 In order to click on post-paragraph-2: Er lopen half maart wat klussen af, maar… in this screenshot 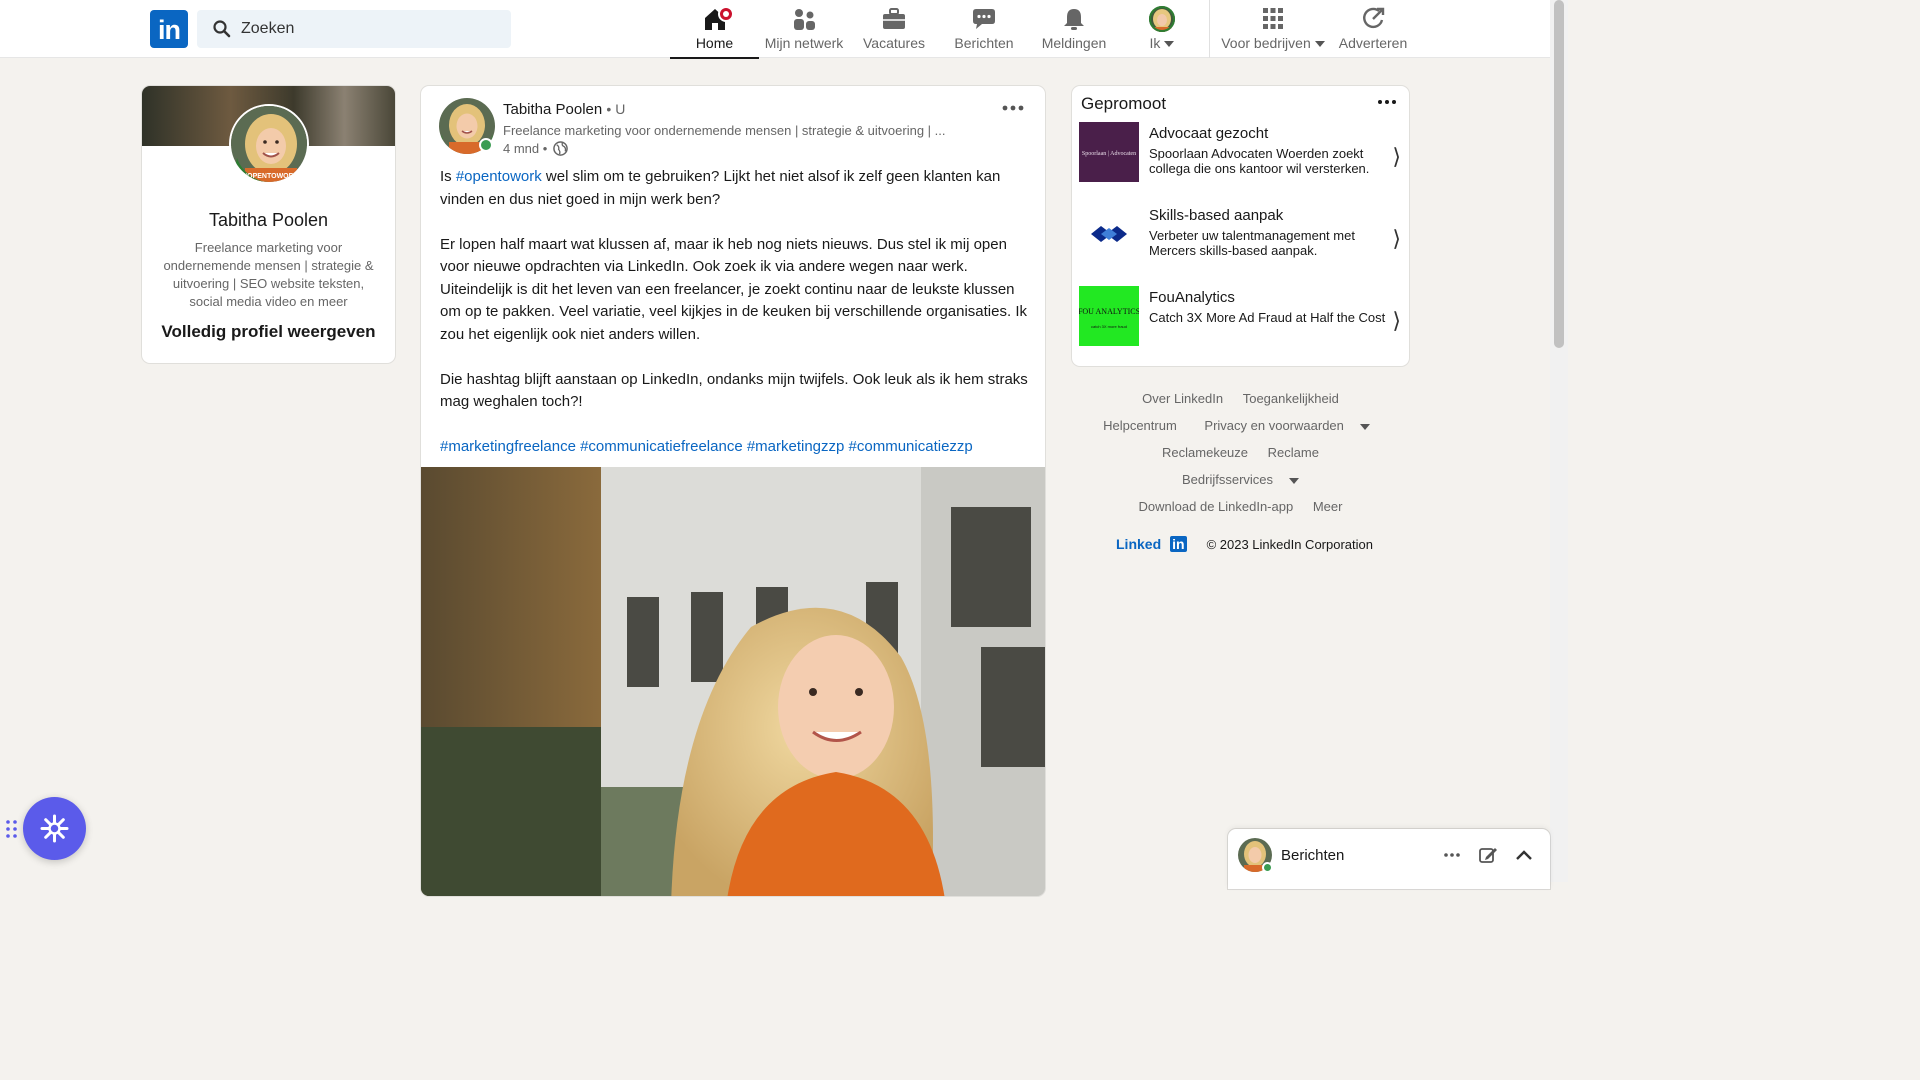, I will do `click(733, 289)`.